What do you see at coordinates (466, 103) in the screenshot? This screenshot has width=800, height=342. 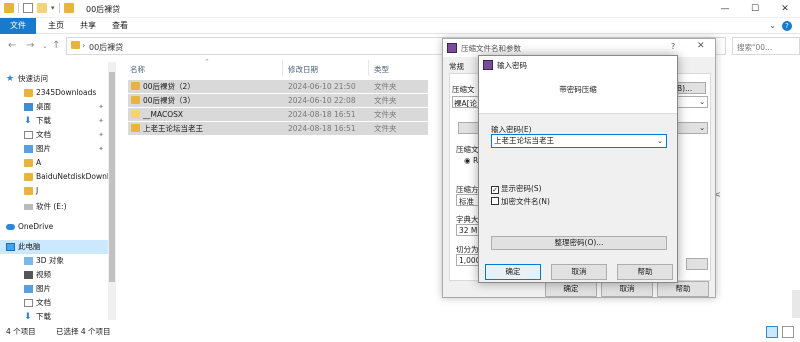 I see `archive-name-value: 裸A[论` at bounding box center [466, 103].